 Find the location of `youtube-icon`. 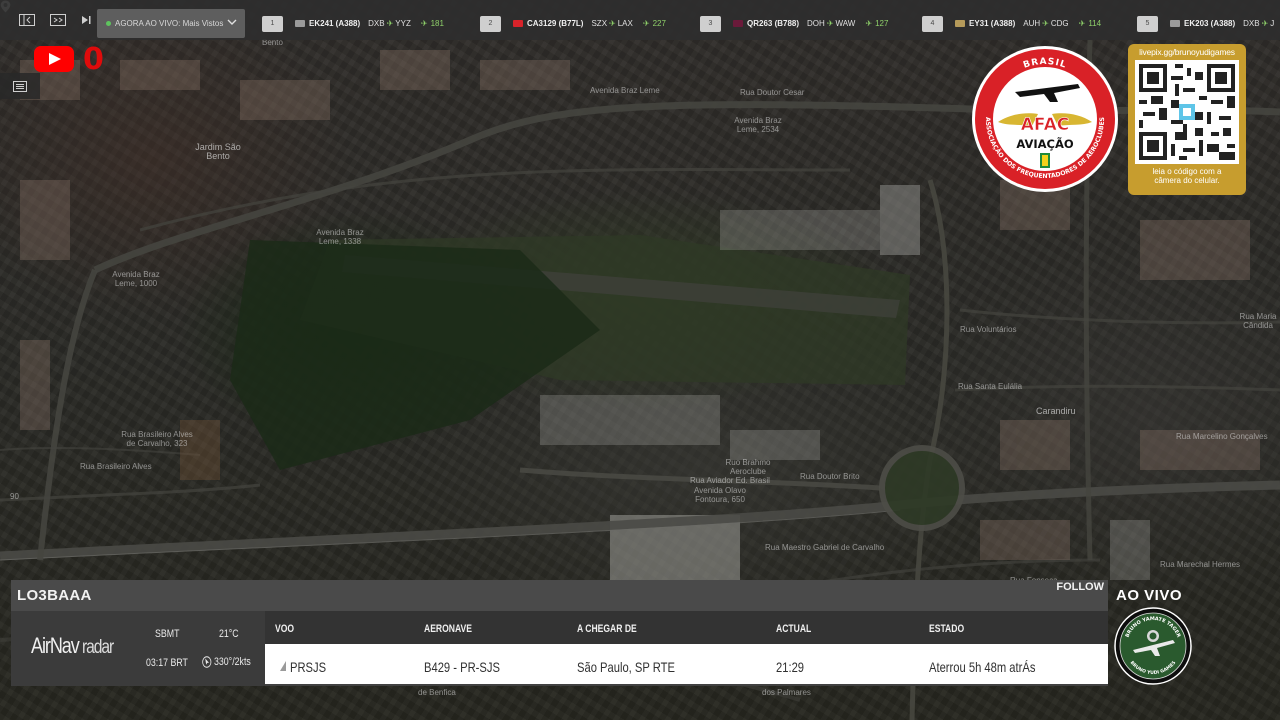

youtube-icon is located at coordinates (54, 59).